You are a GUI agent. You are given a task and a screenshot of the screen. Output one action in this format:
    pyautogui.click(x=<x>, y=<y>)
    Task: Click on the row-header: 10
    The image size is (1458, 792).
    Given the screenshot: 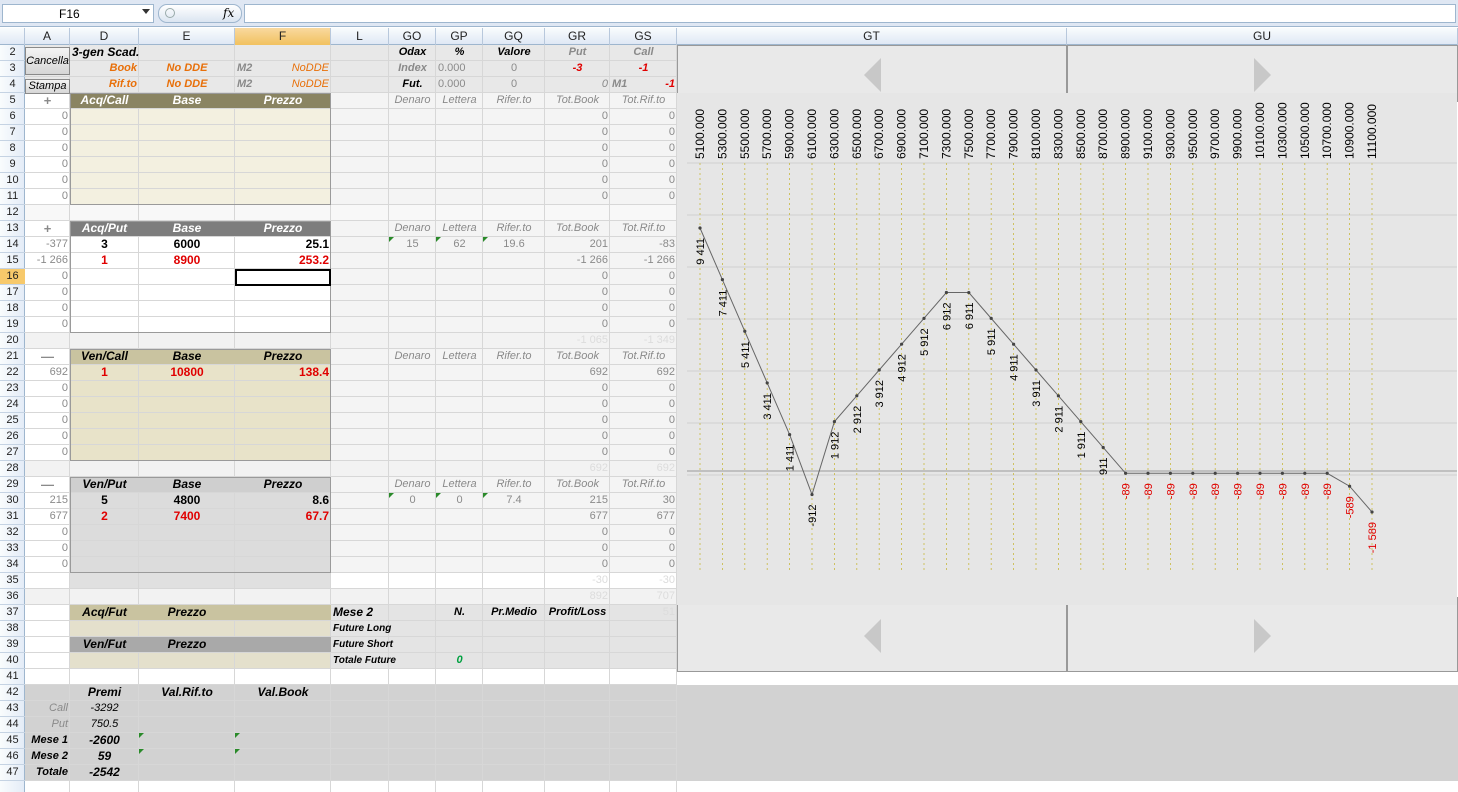 What is the action you would take?
    pyautogui.click(x=12, y=181)
    